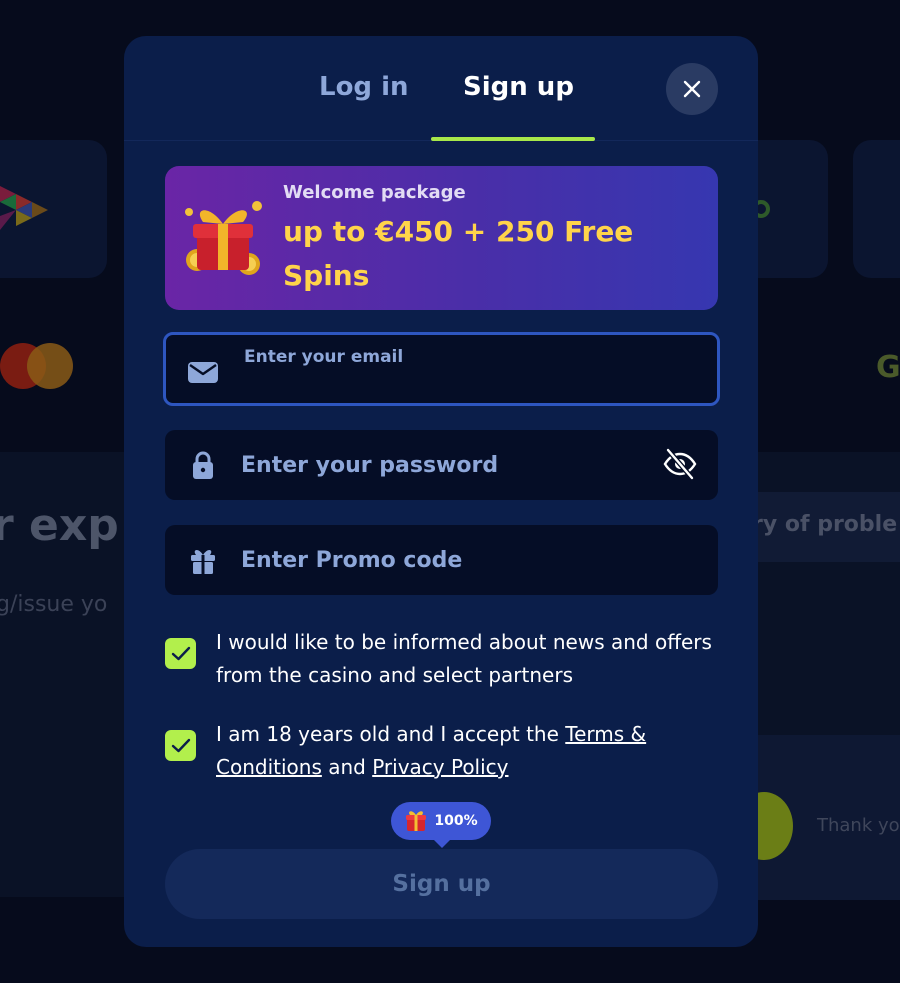 This screenshot has height=983, width=900. I want to click on password-field, so click(441, 465).